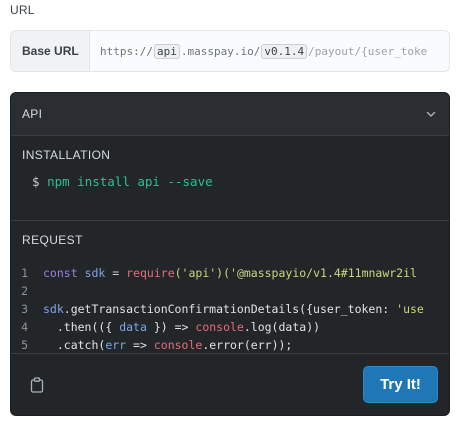 This screenshot has width=460, height=423. What do you see at coordinates (60, 273) in the screenshot?
I see `code-token: const` at bounding box center [60, 273].